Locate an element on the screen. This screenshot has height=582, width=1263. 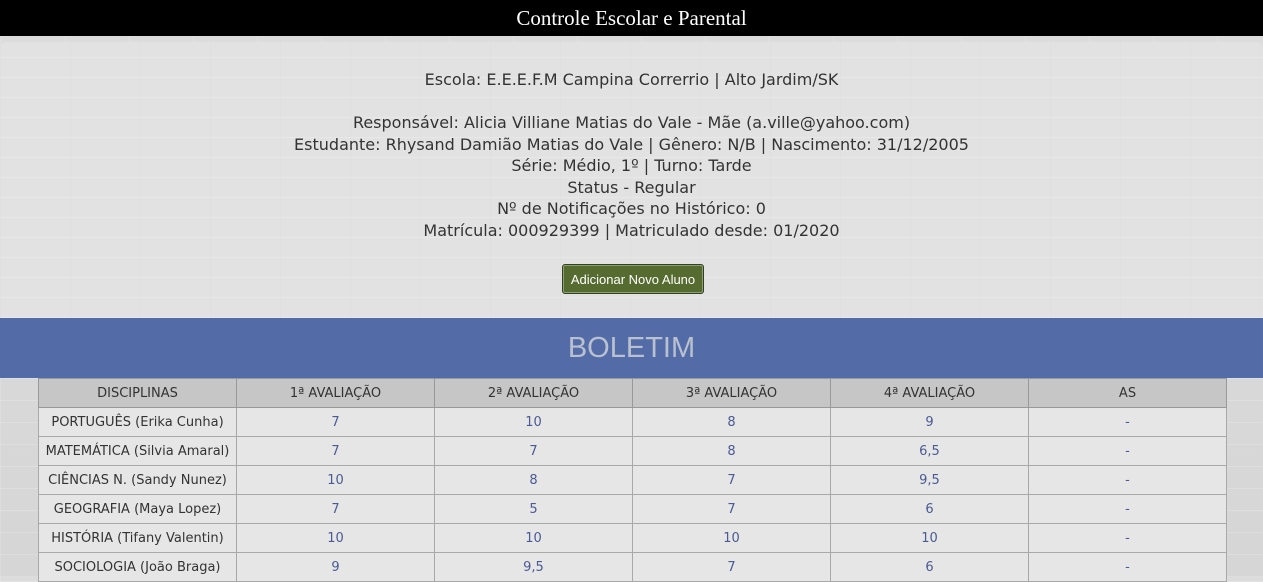
report-card-title-bar: BOLETIM is located at coordinates (631, 348).